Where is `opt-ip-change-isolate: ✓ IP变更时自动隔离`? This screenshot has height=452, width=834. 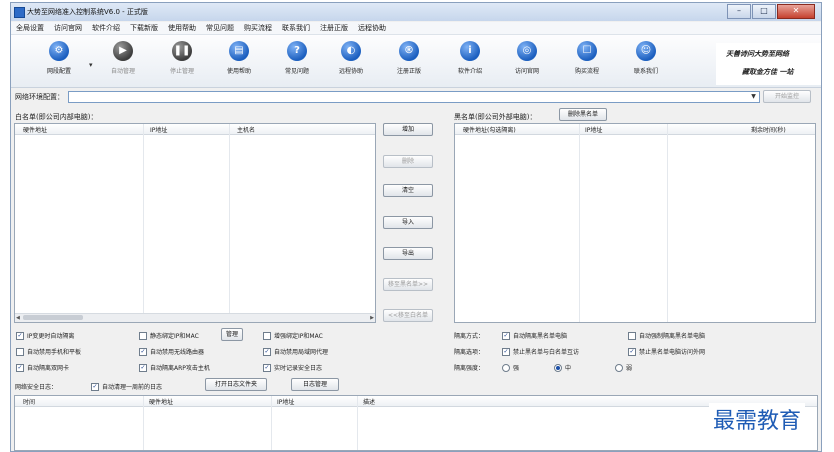
opt-ip-change-isolate: ✓ IP变更时自动隔离 is located at coordinates (45, 335).